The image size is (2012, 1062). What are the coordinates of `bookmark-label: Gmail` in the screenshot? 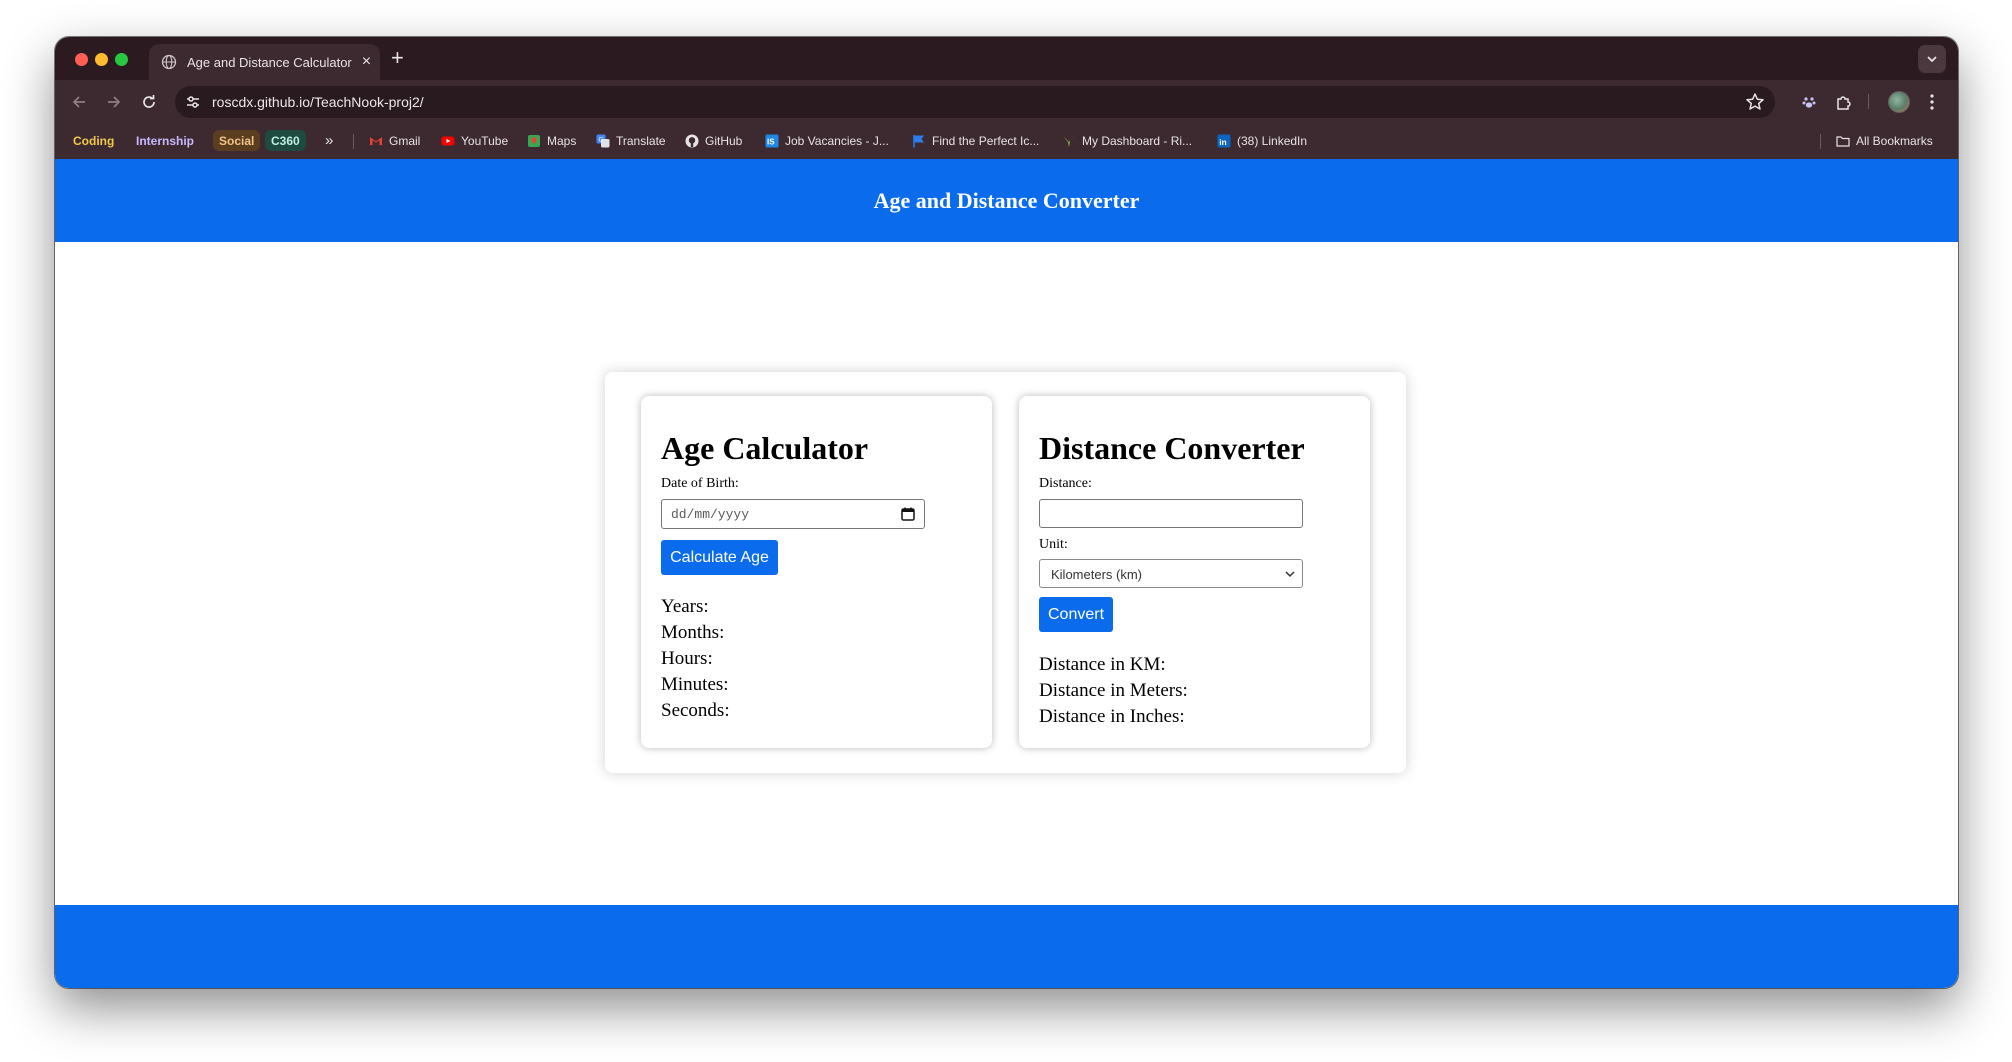 It's located at (405, 140).